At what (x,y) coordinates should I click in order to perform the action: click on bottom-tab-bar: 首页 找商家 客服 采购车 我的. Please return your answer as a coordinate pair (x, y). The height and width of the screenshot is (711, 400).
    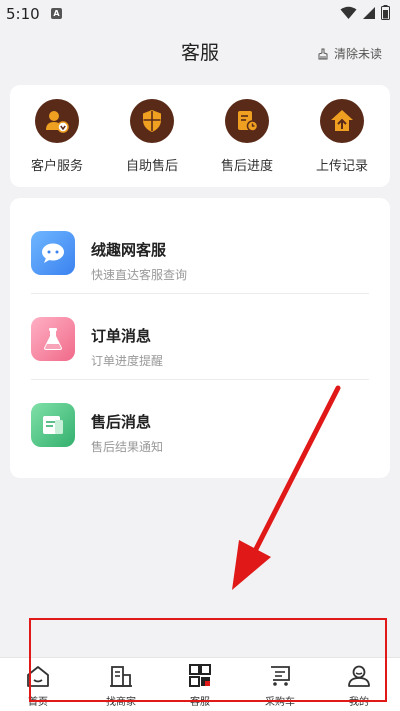
    Looking at the image, I should click on (200, 684).